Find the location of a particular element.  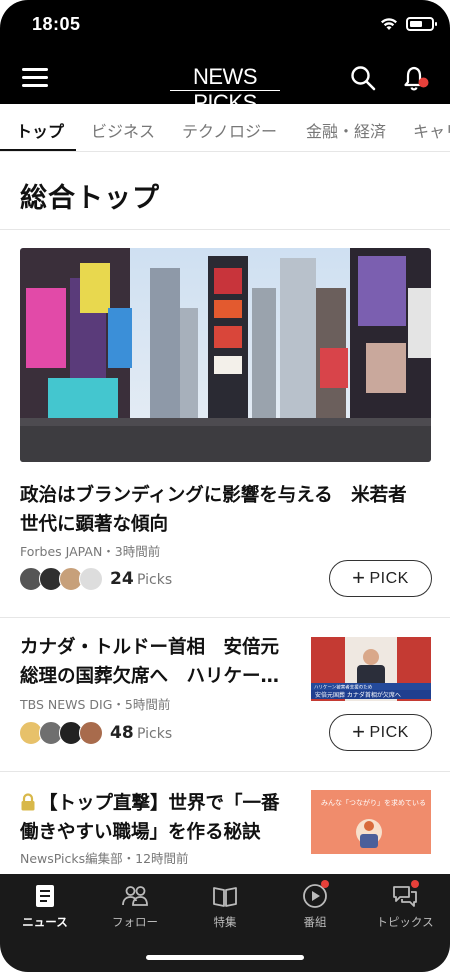

article-1-meta: Forbes JAPAN・3時間前 is located at coordinates (90, 551).